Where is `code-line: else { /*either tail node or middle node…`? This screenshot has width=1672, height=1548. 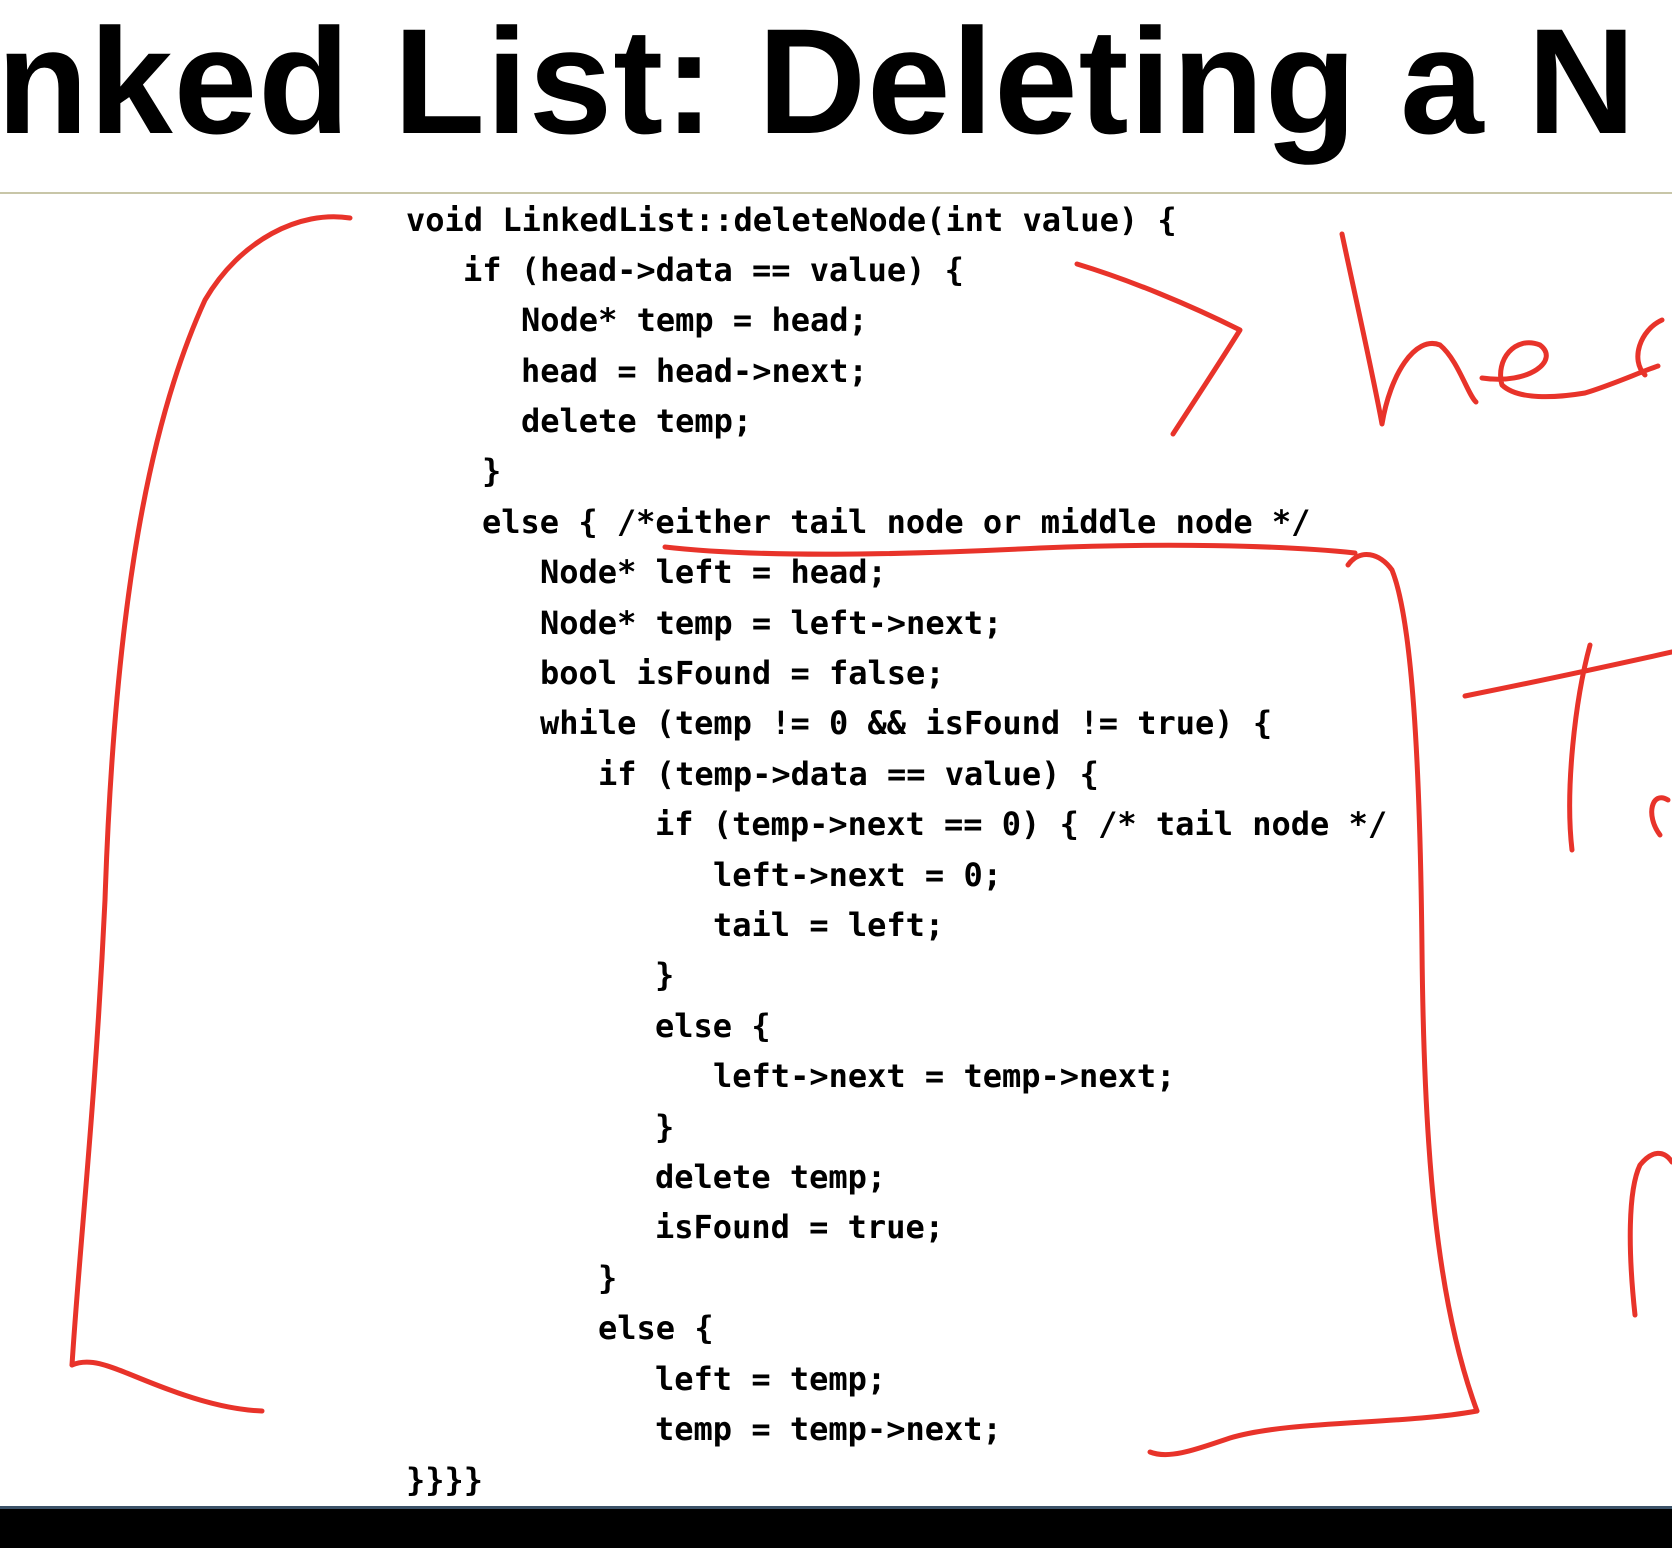 code-line: else { /*either tail node or middle node… is located at coordinates (896, 522).